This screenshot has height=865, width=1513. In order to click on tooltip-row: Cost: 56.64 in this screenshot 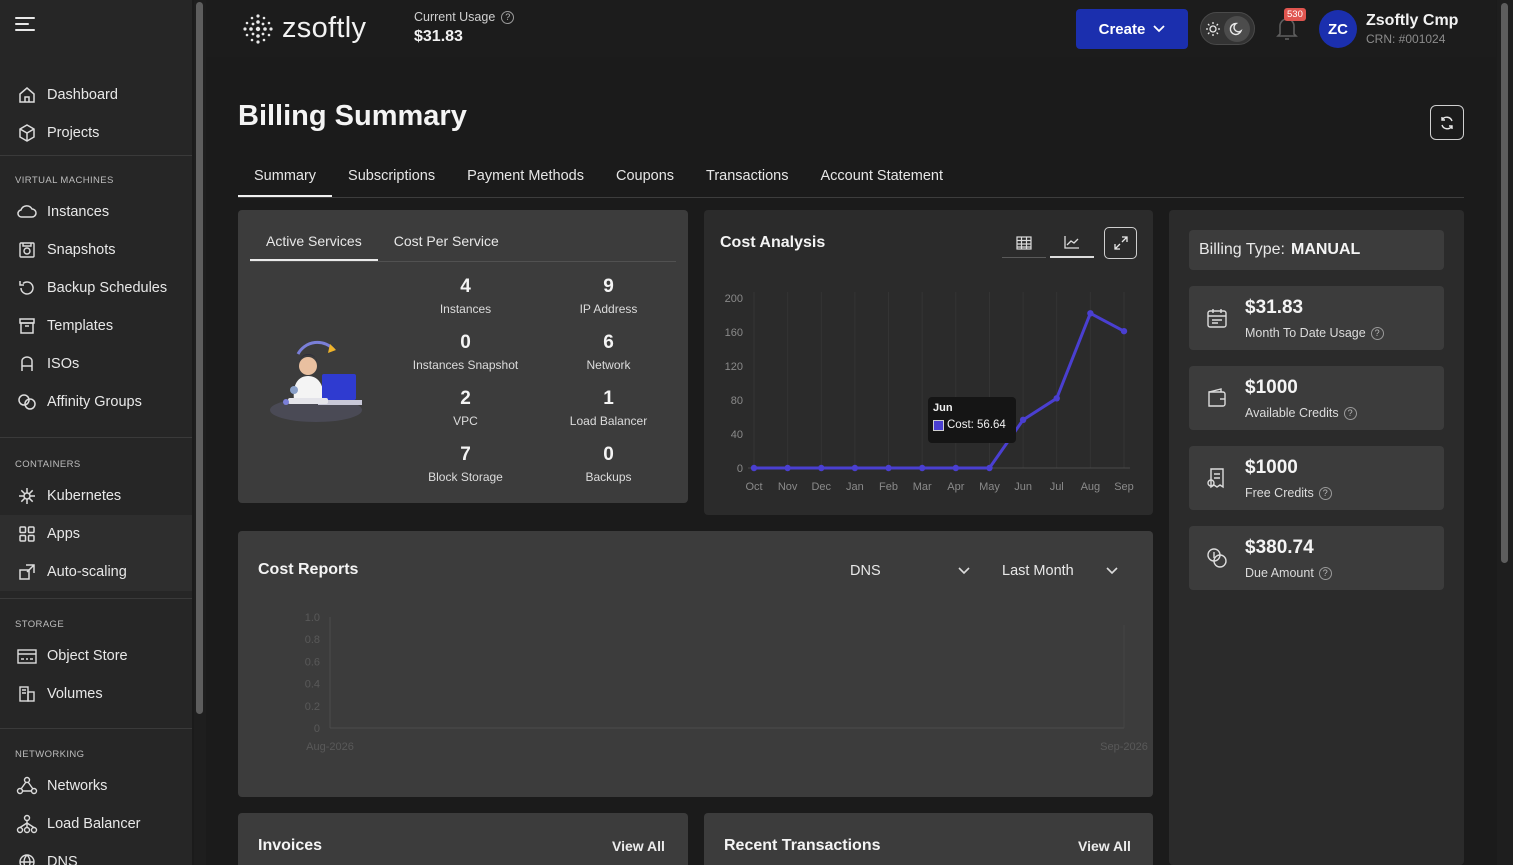, I will do `click(972, 425)`.